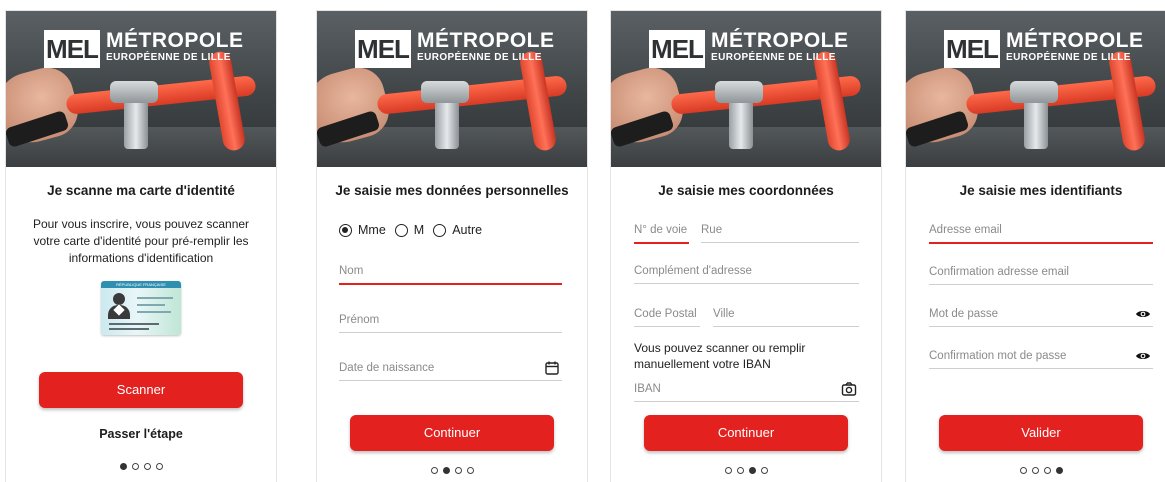 The width and height of the screenshot is (1165, 482). I want to click on email-confirm-field: Confirmation adresse email, so click(1041, 273).